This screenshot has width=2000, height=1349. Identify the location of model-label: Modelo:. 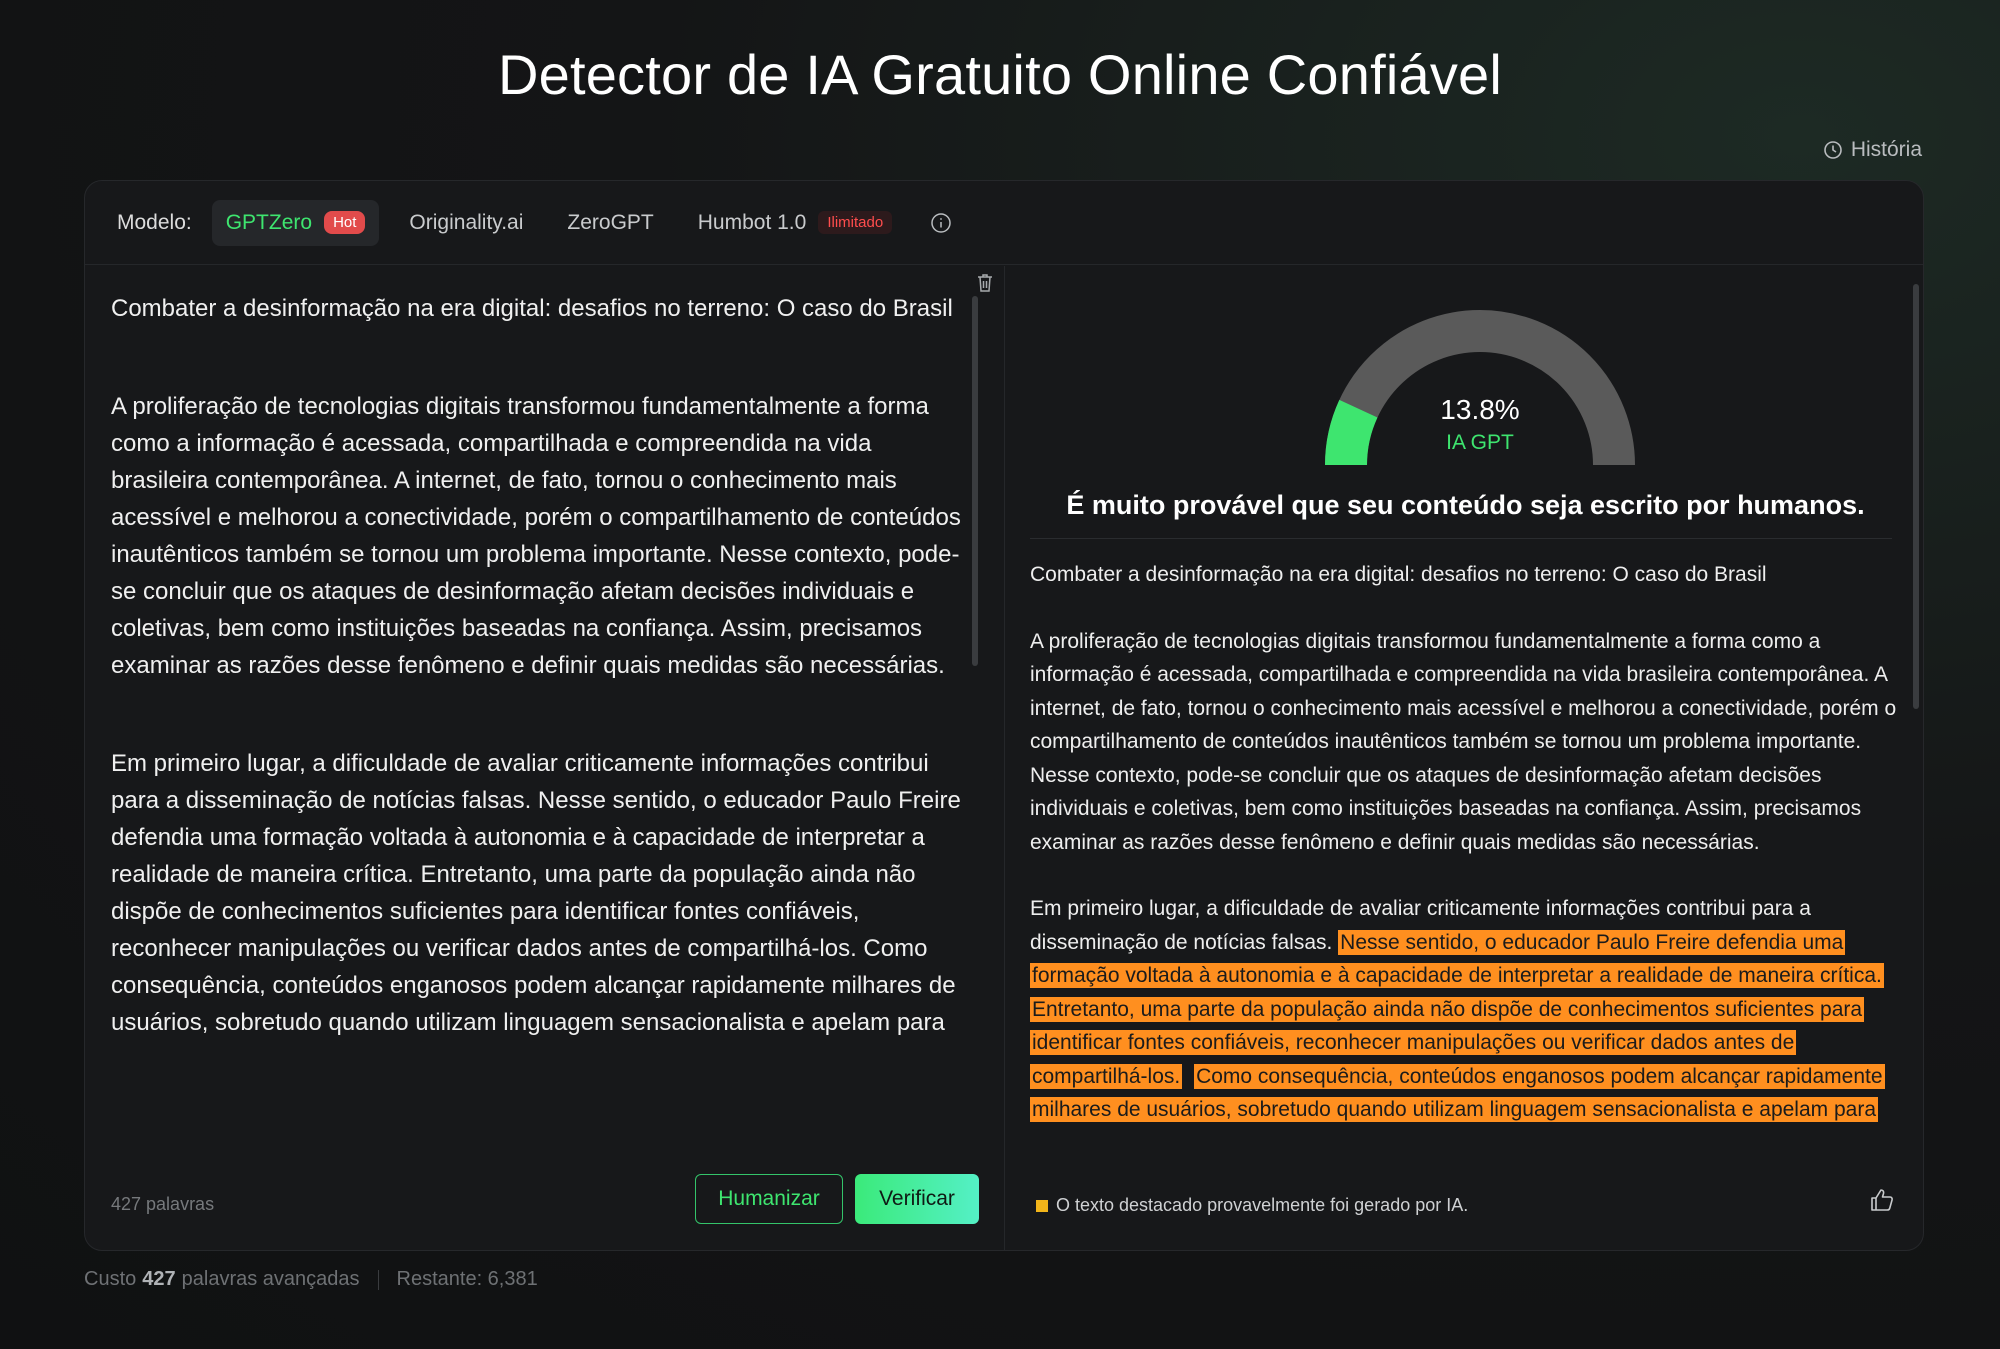
(154, 222).